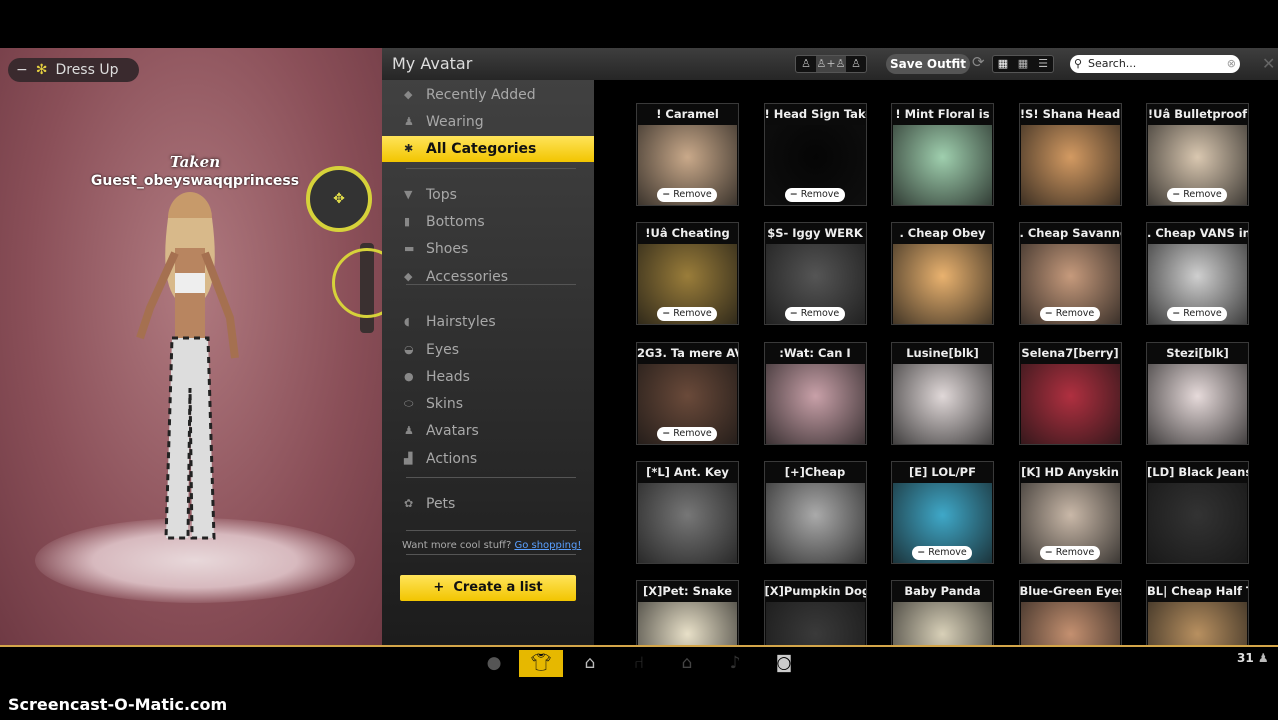 The height and width of the screenshot is (720, 1278). Describe the element at coordinates (928, 64) in the screenshot. I see `save-outfit-button: Save Outfit` at that location.